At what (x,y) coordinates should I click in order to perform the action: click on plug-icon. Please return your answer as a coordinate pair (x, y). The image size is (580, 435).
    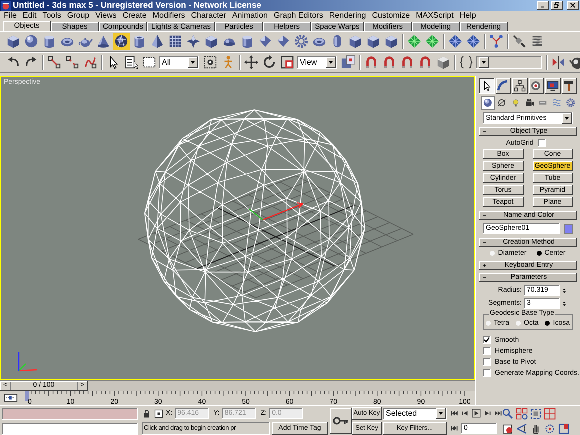
    Looking at the image, I should click on (519, 41).